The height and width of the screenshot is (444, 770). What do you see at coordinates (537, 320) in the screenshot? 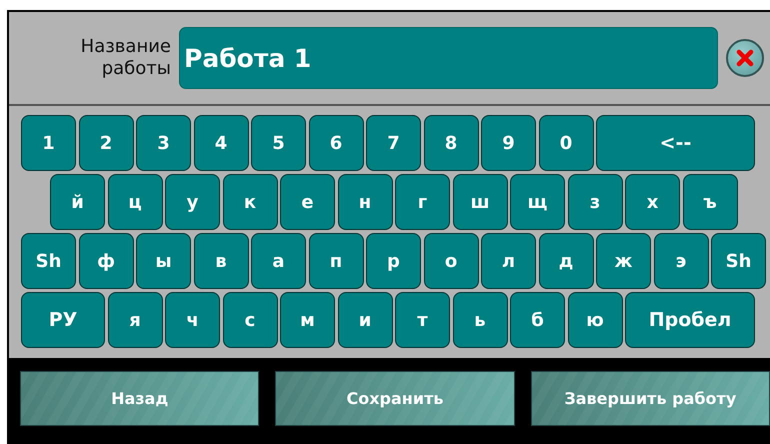
I see `keyboard-key: б` at bounding box center [537, 320].